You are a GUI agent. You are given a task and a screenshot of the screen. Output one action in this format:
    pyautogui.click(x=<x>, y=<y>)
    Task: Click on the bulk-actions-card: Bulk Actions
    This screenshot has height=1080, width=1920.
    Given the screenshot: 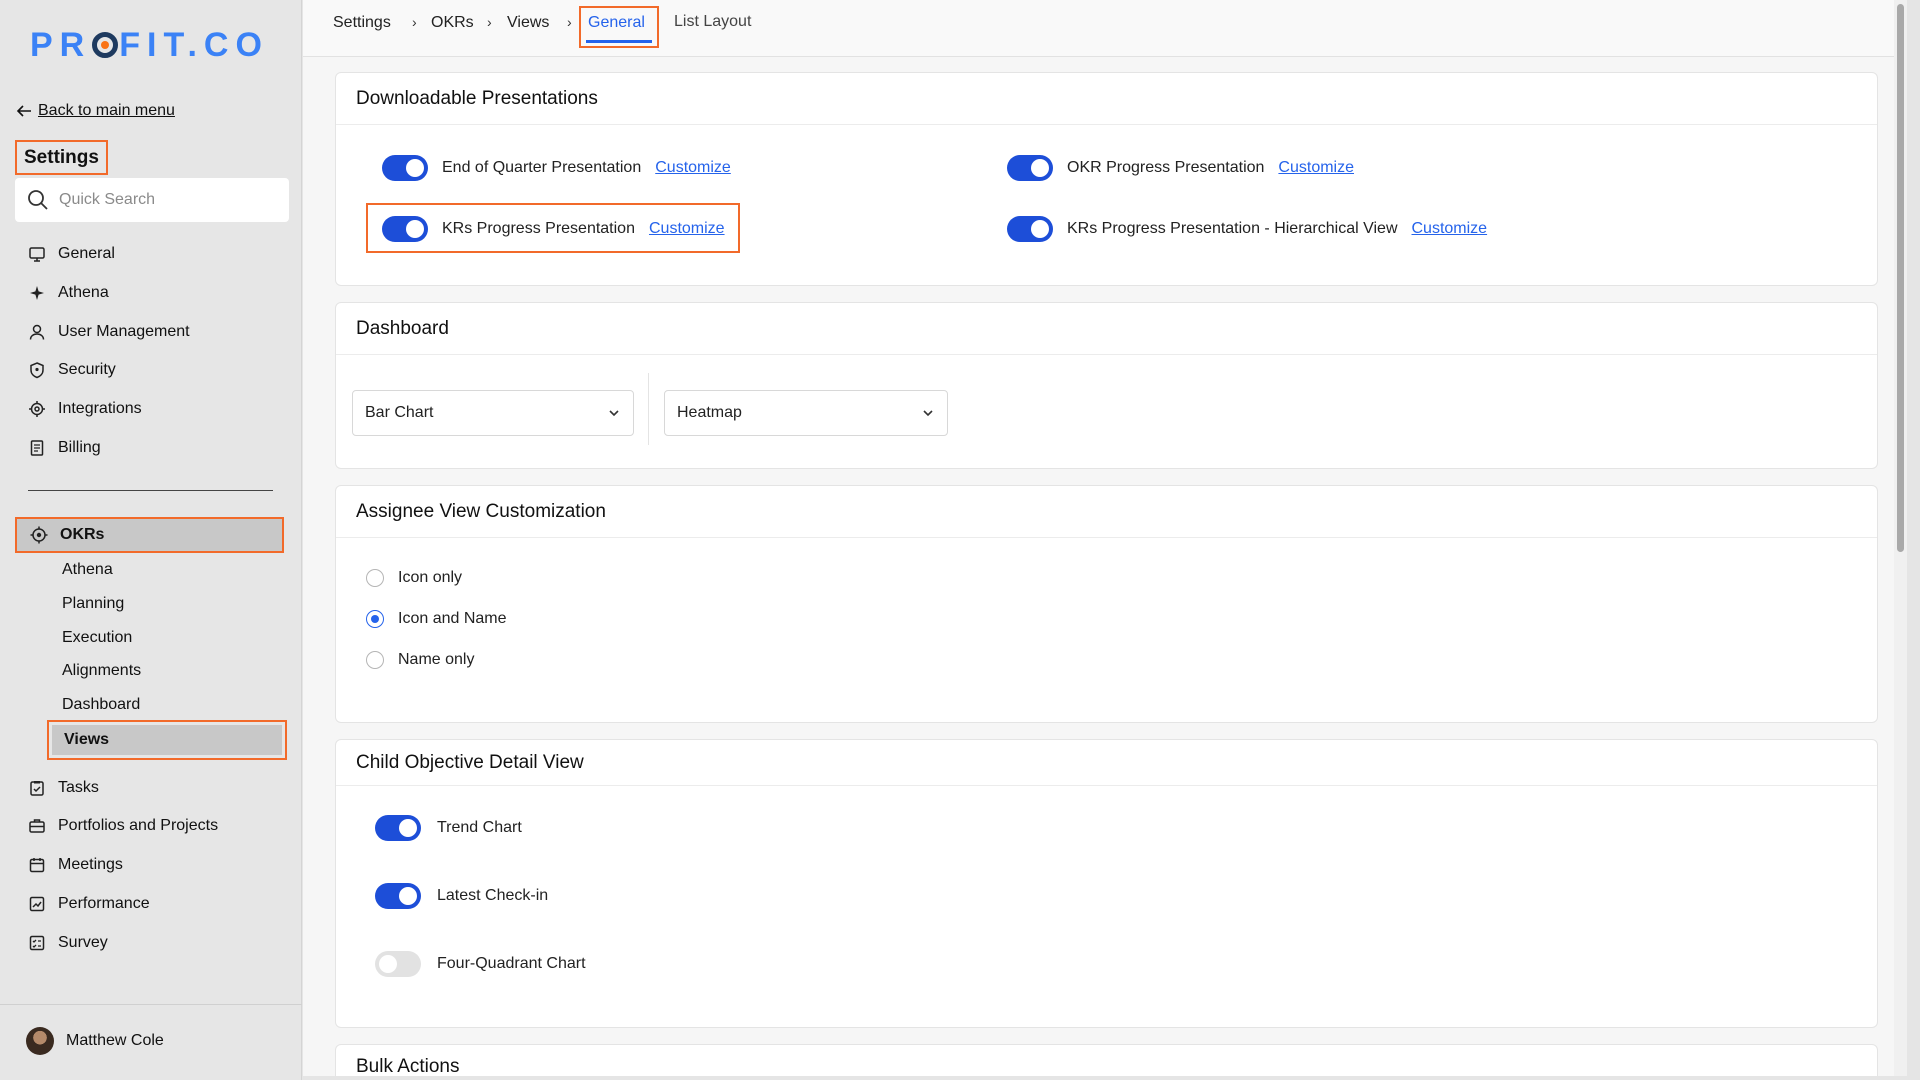 What is the action you would take?
    pyautogui.click(x=1106, y=1060)
    